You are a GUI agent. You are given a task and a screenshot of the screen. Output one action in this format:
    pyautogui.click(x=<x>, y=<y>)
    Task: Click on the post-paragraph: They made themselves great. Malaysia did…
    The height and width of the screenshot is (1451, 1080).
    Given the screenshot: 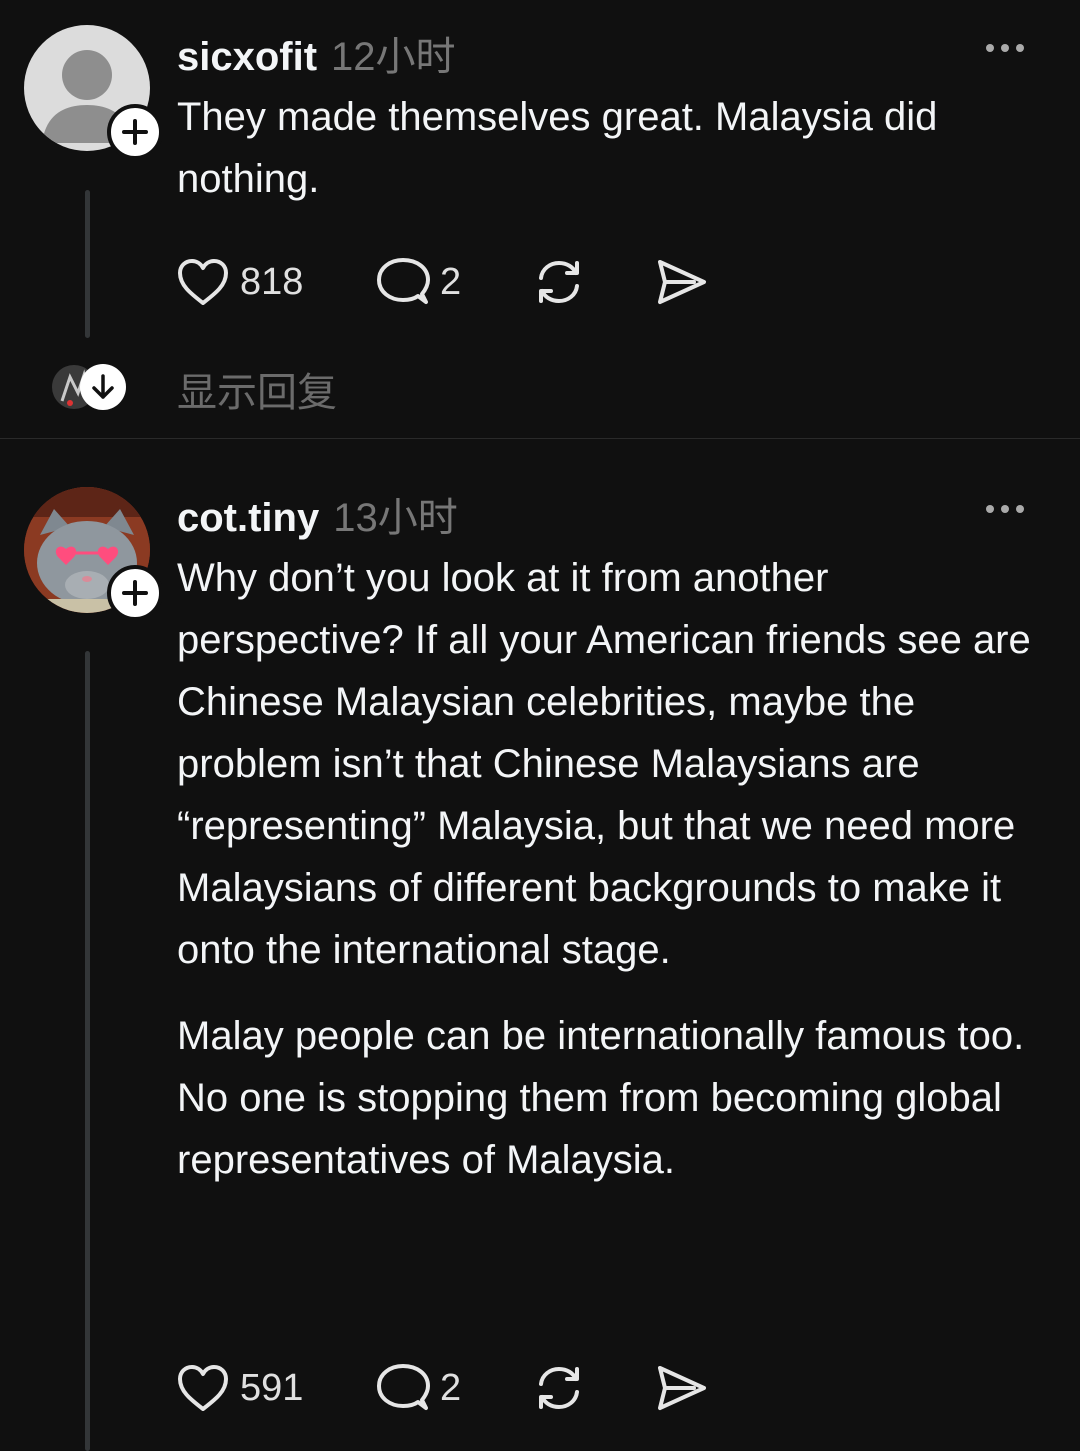 What is the action you would take?
    pyautogui.click(x=557, y=148)
    